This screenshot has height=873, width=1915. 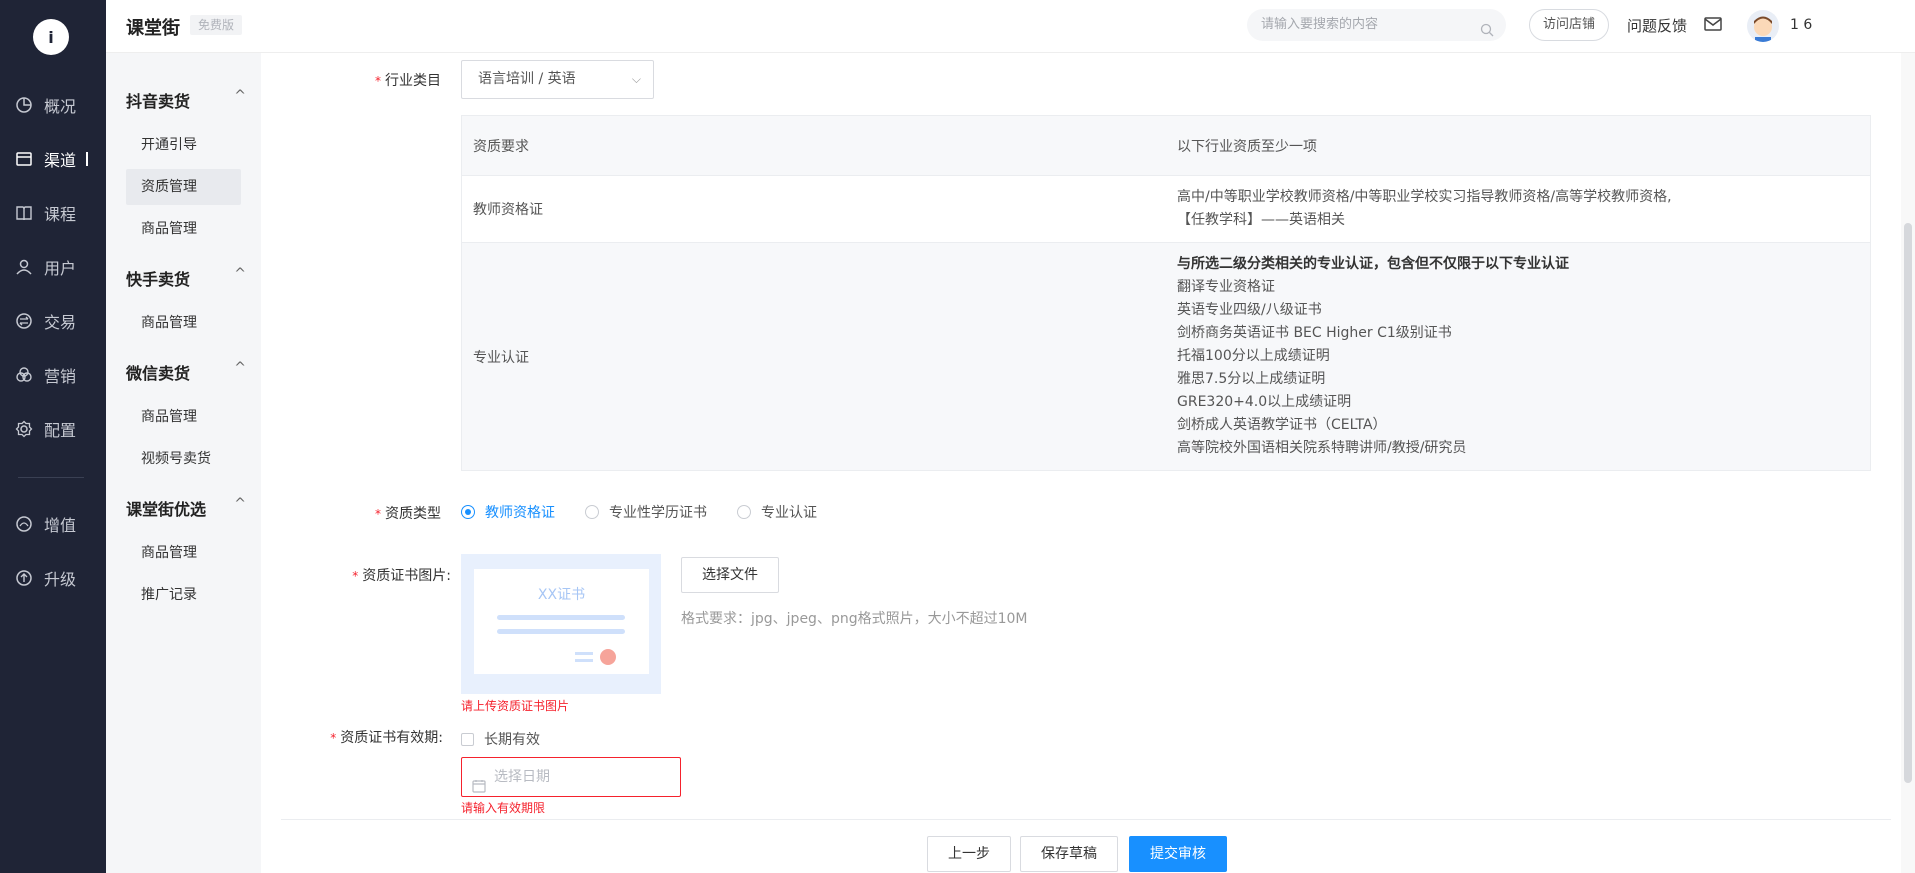 I want to click on detail-line: 翻译专业资格证, so click(x=1226, y=287).